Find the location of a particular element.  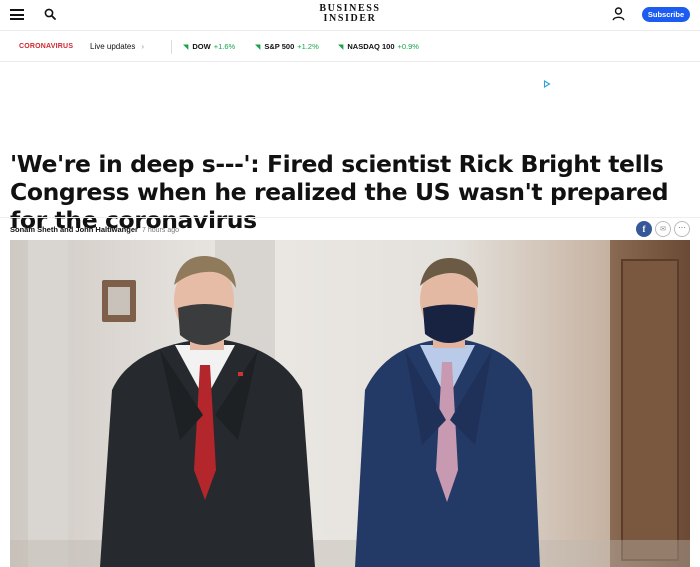

live-updates-link: Live updates › is located at coordinates (117, 47).